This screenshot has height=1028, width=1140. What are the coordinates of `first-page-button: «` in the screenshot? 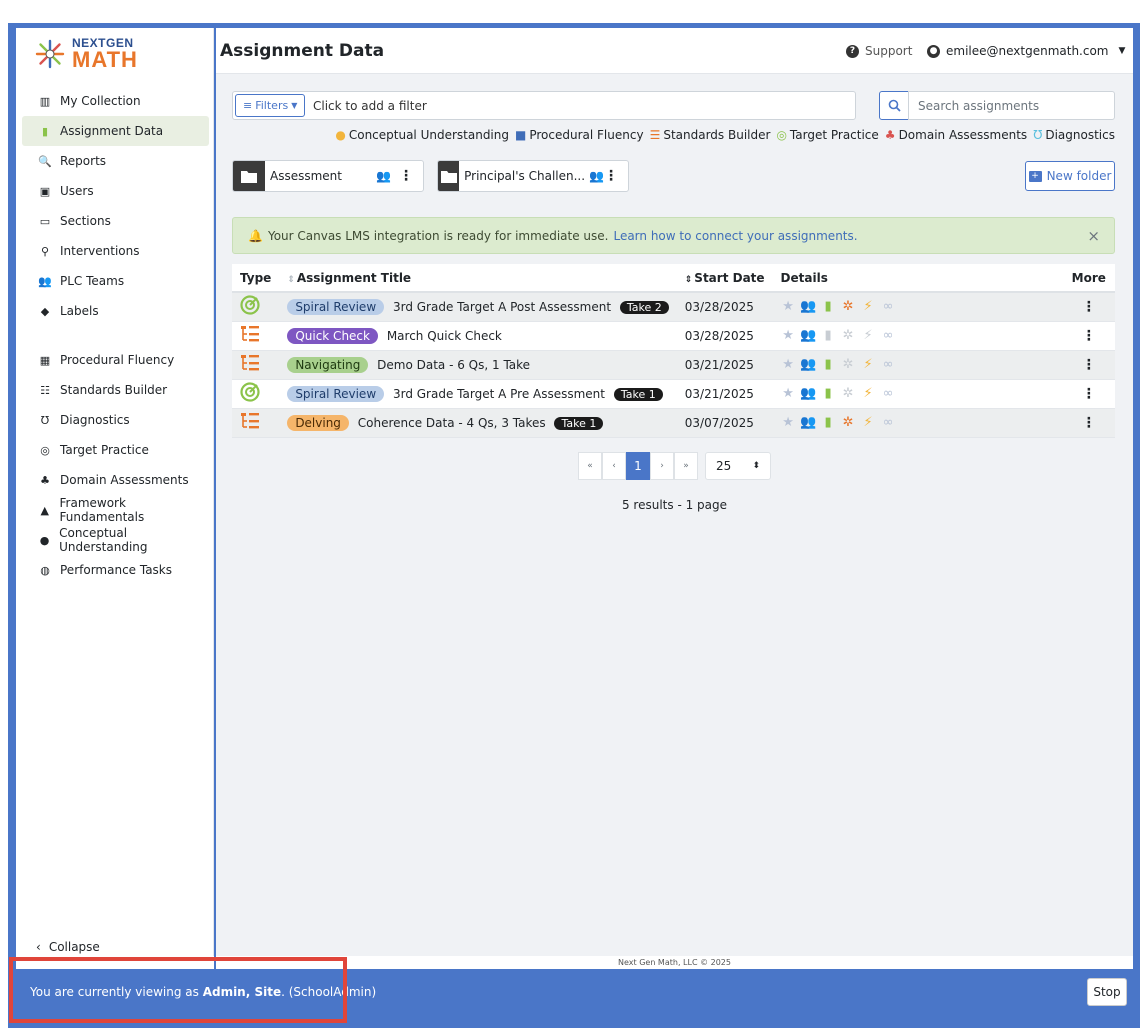 It's located at (590, 466).